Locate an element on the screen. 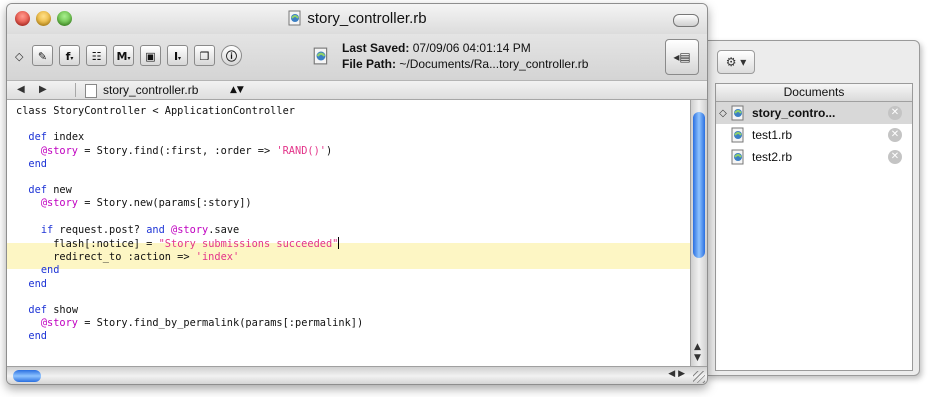  back-arrow-icon: ◀ is located at coordinates (21, 90).